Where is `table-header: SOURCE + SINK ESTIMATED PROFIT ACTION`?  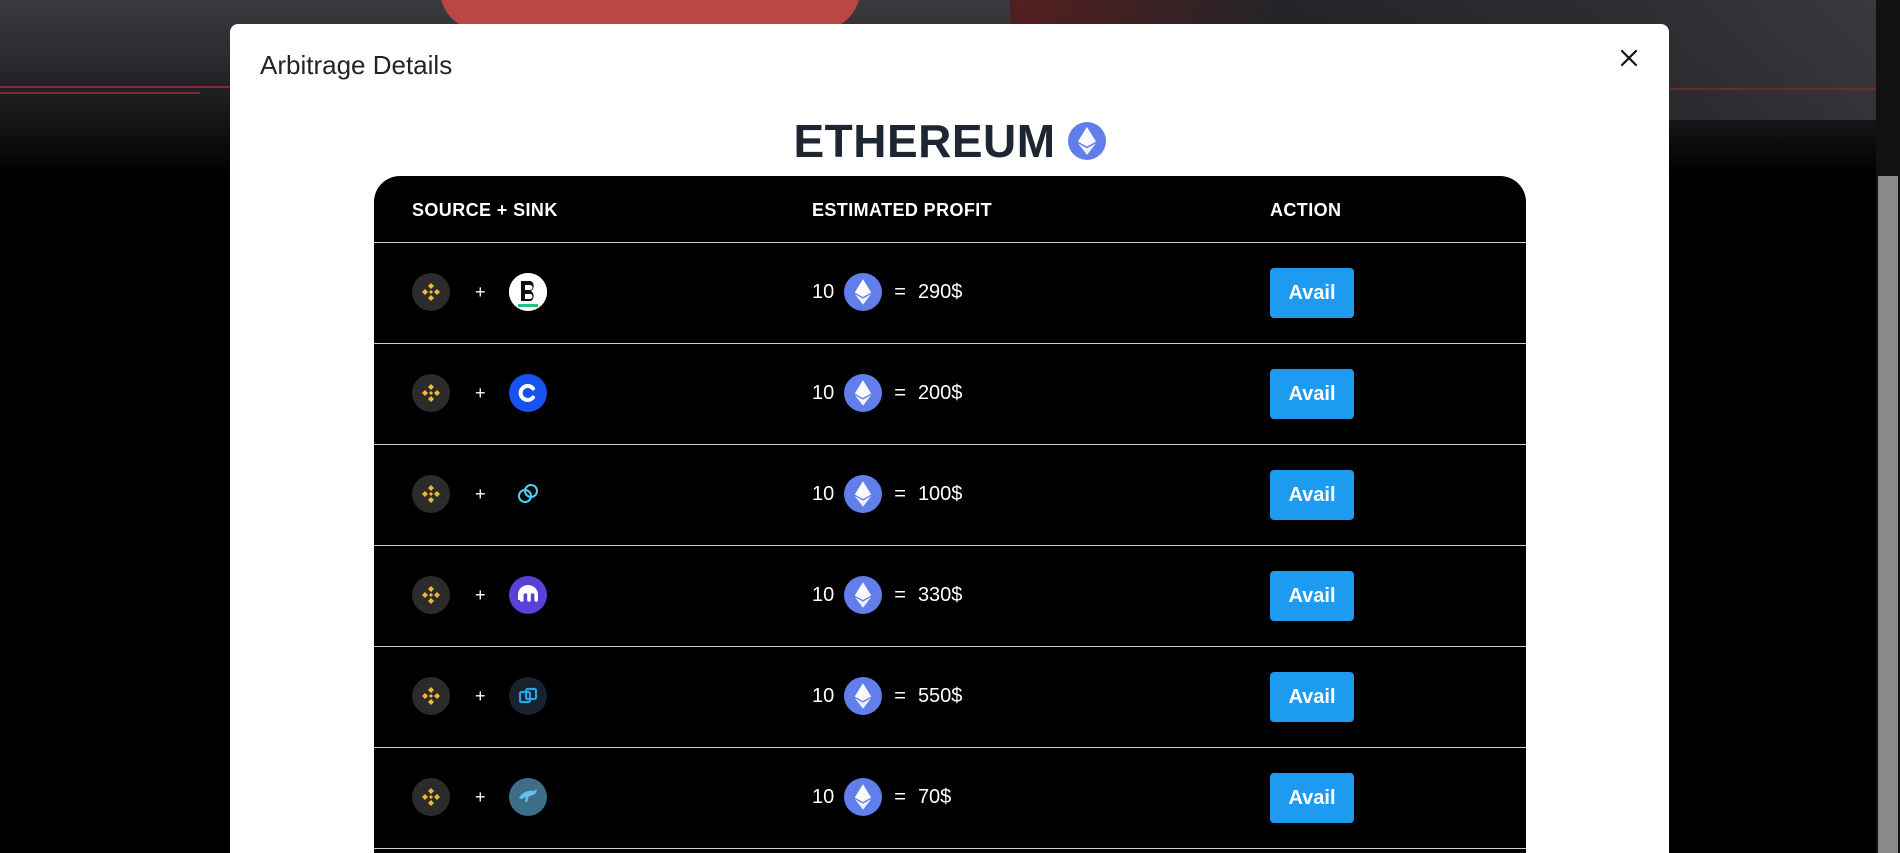
table-header: SOURCE + SINK ESTIMATED PROFIT ACTION is located at coordinates (950, 209).